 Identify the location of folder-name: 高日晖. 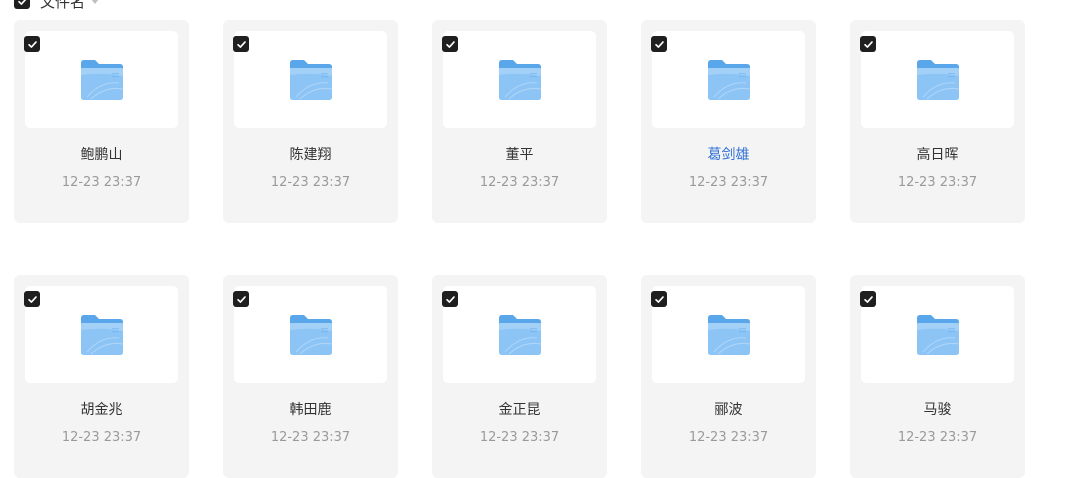
(937, 154).